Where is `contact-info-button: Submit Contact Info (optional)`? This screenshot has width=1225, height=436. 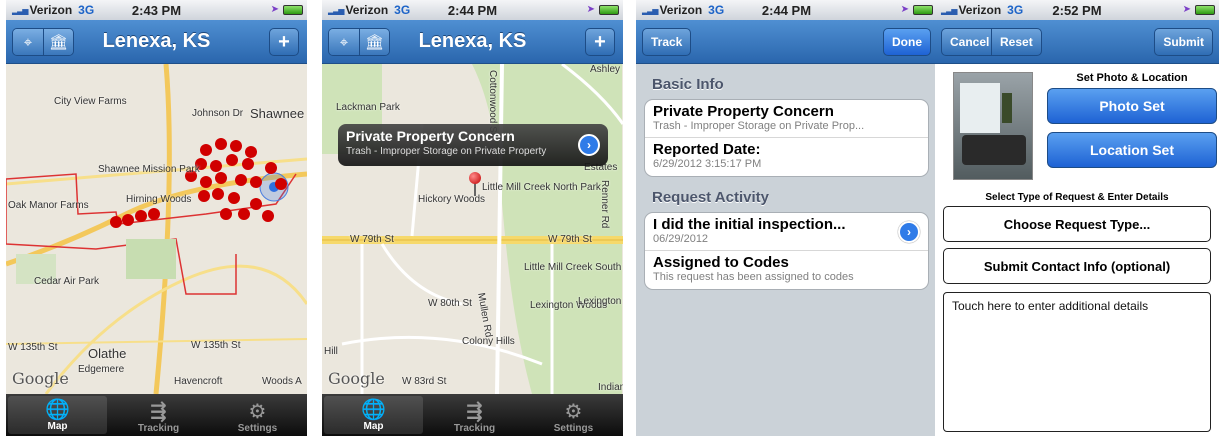 contact-info-button: Submit Contact Info (optional) is located at coordinates (1077, 266).